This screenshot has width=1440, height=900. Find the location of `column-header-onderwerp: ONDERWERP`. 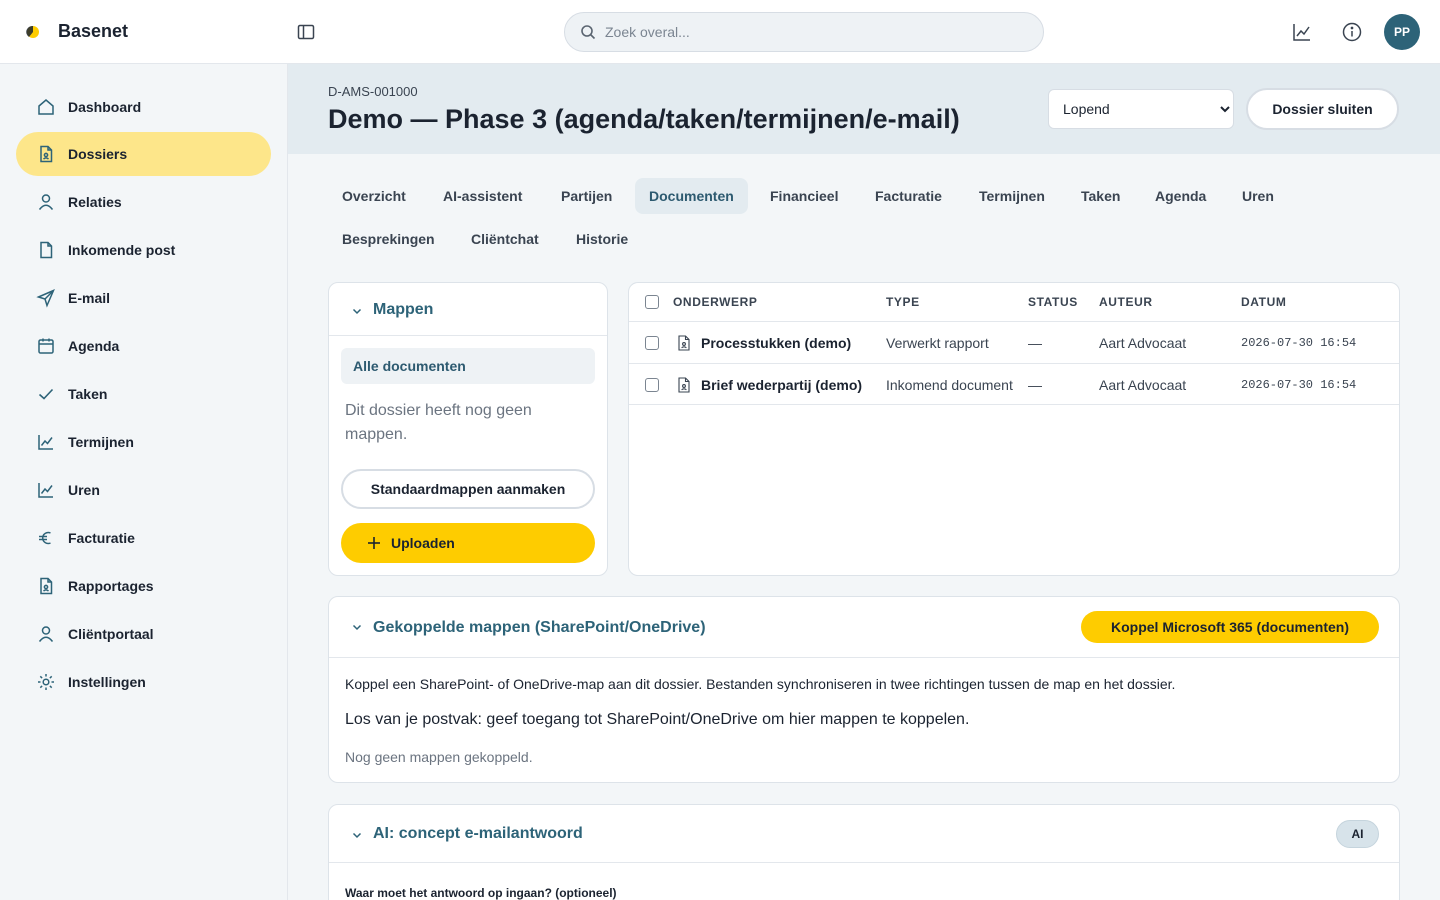

column-header-onderwerp: ONDERWERP is located at coordinates (715, 302).